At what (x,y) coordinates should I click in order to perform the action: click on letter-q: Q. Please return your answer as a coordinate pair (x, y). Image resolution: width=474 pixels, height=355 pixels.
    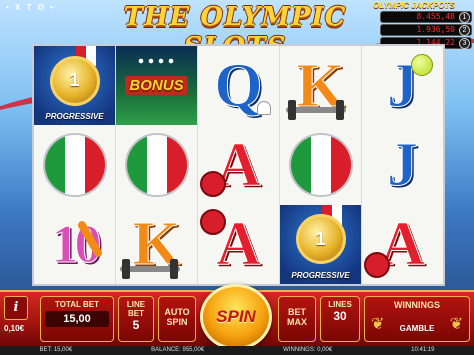
    Looking at the image, I should click on (238, 85).